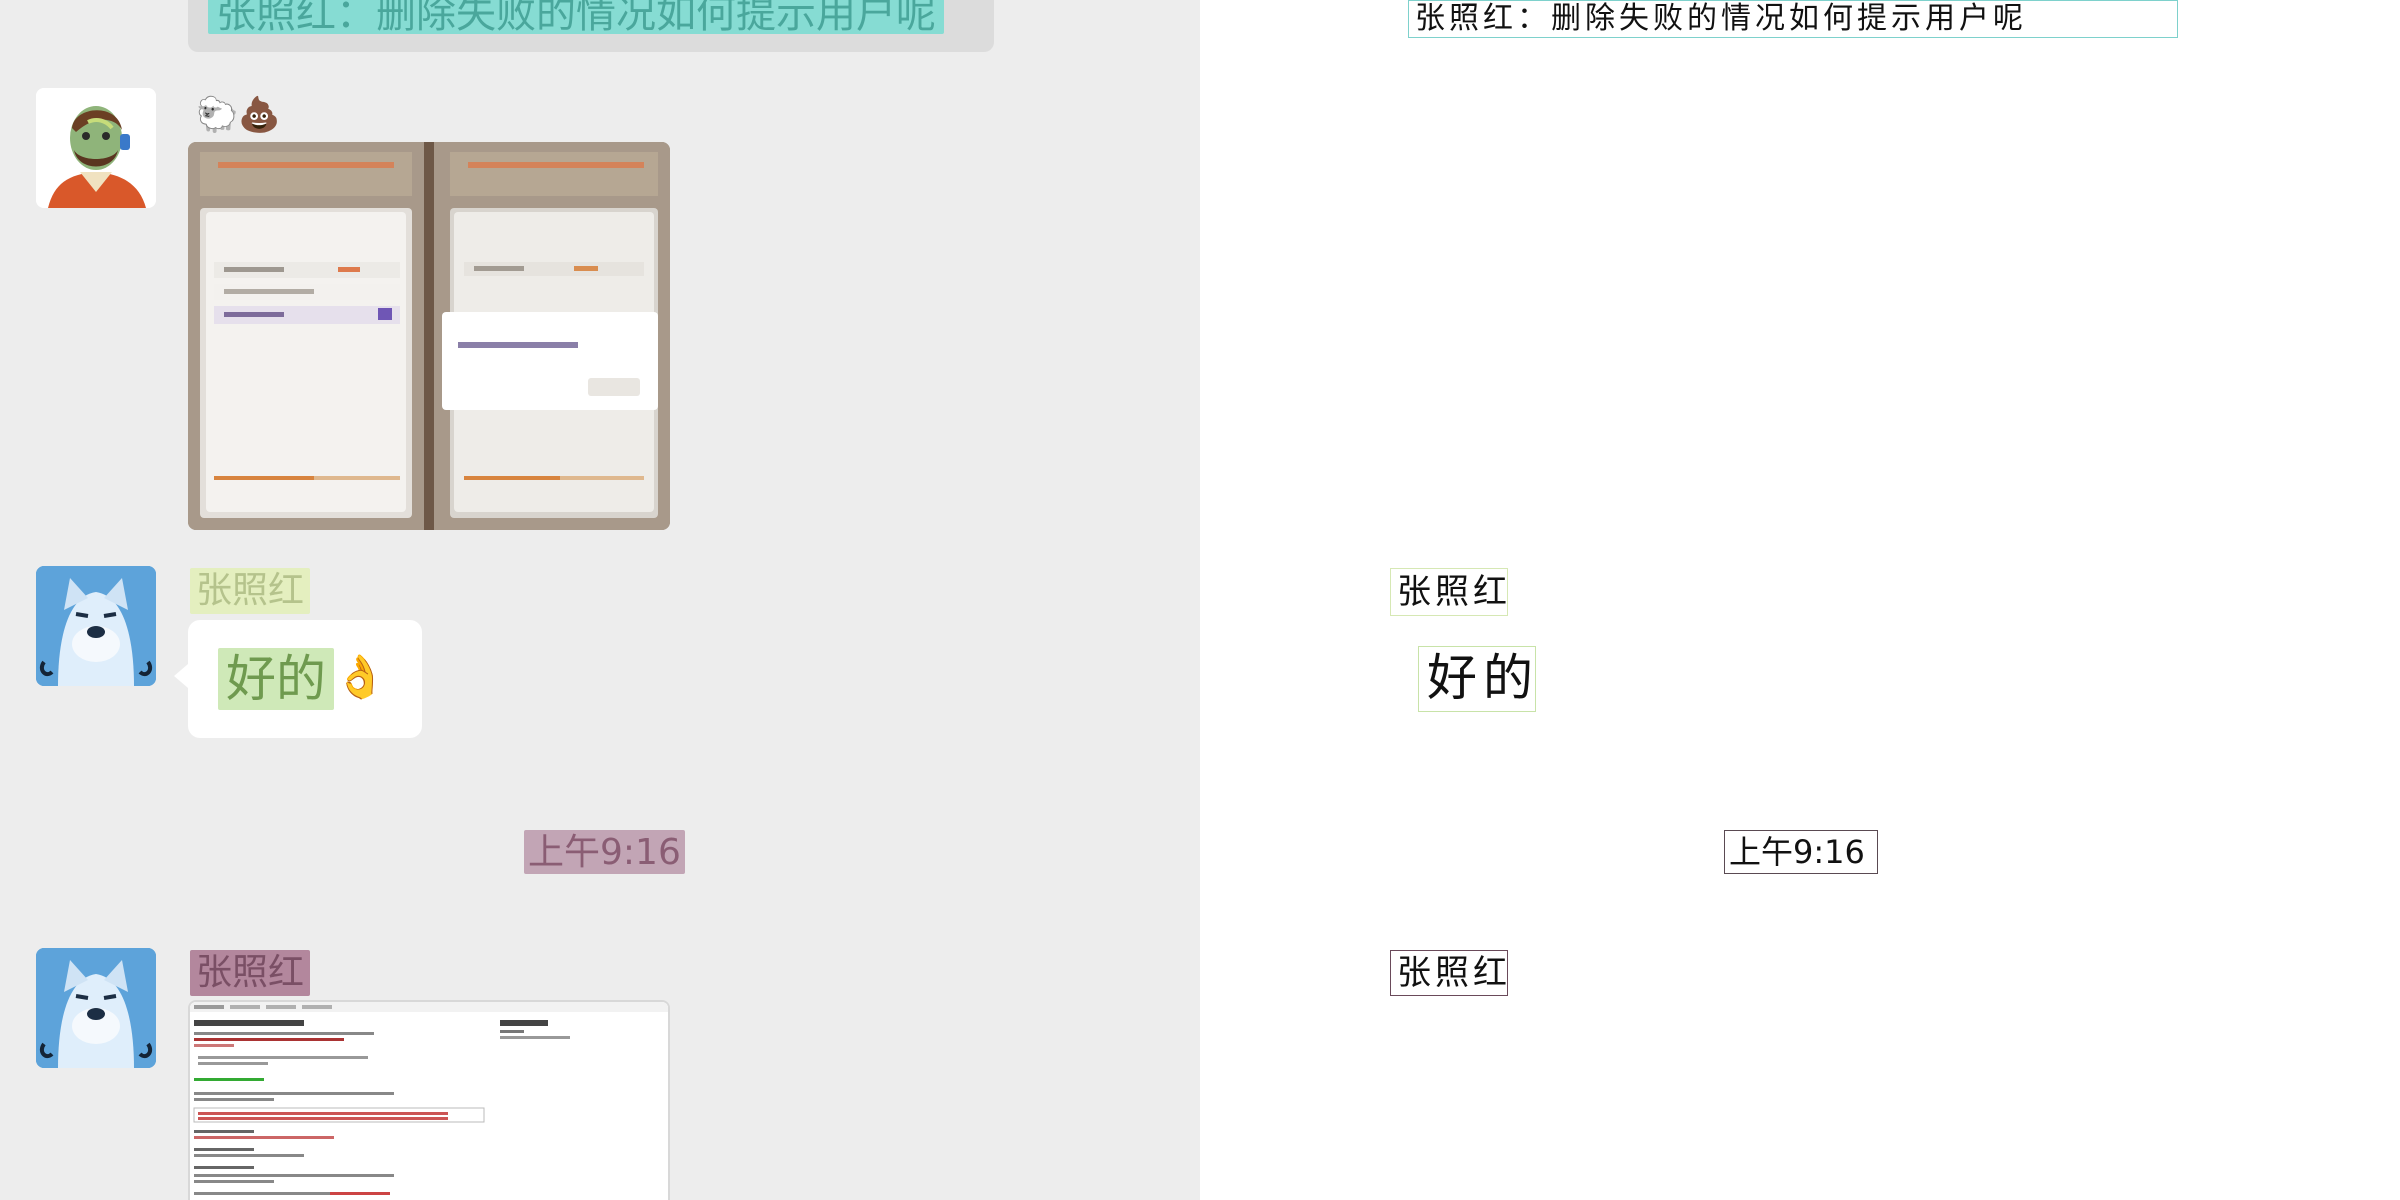 The image size is (2400, 1200). I want to click on quoted-message-bubble: 张照红：删除失败的情况如何提示用户呢, so click(591, 26).